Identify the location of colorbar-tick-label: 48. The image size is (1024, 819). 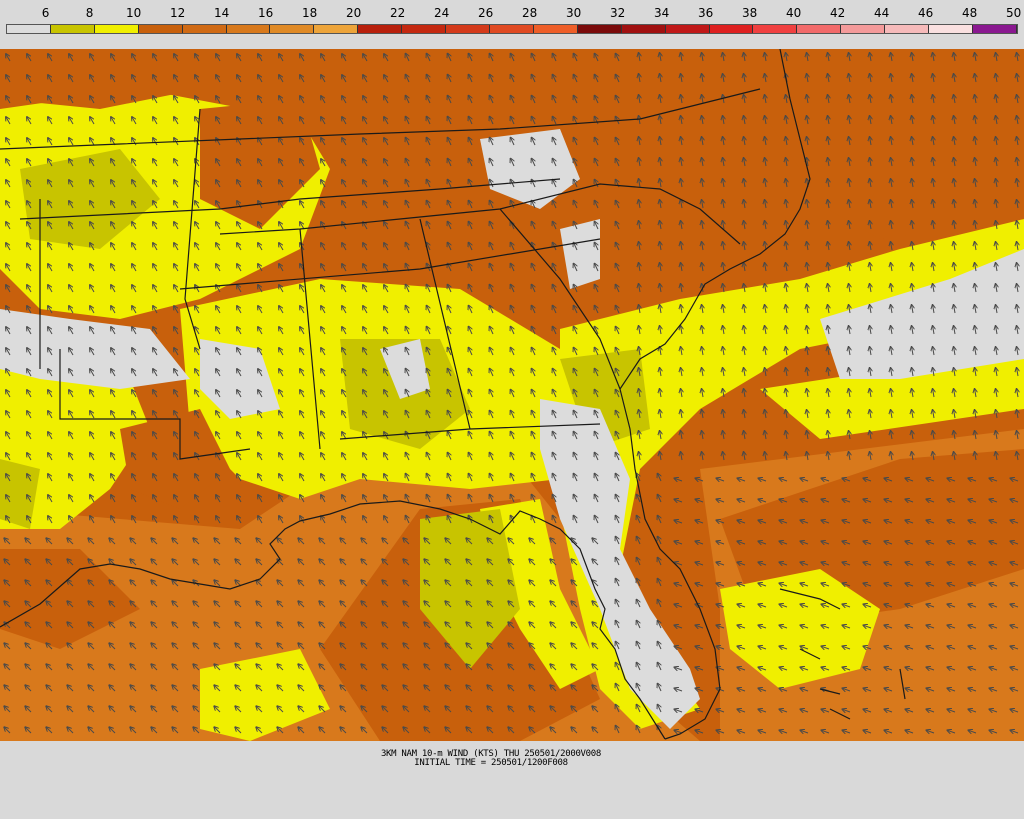
(969, 13).